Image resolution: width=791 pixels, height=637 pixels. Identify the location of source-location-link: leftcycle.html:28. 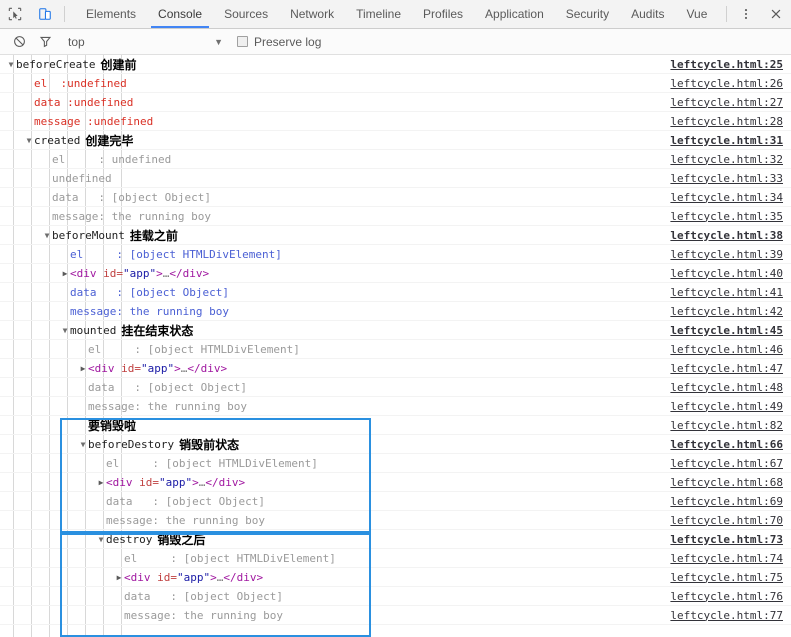
(730, 121).